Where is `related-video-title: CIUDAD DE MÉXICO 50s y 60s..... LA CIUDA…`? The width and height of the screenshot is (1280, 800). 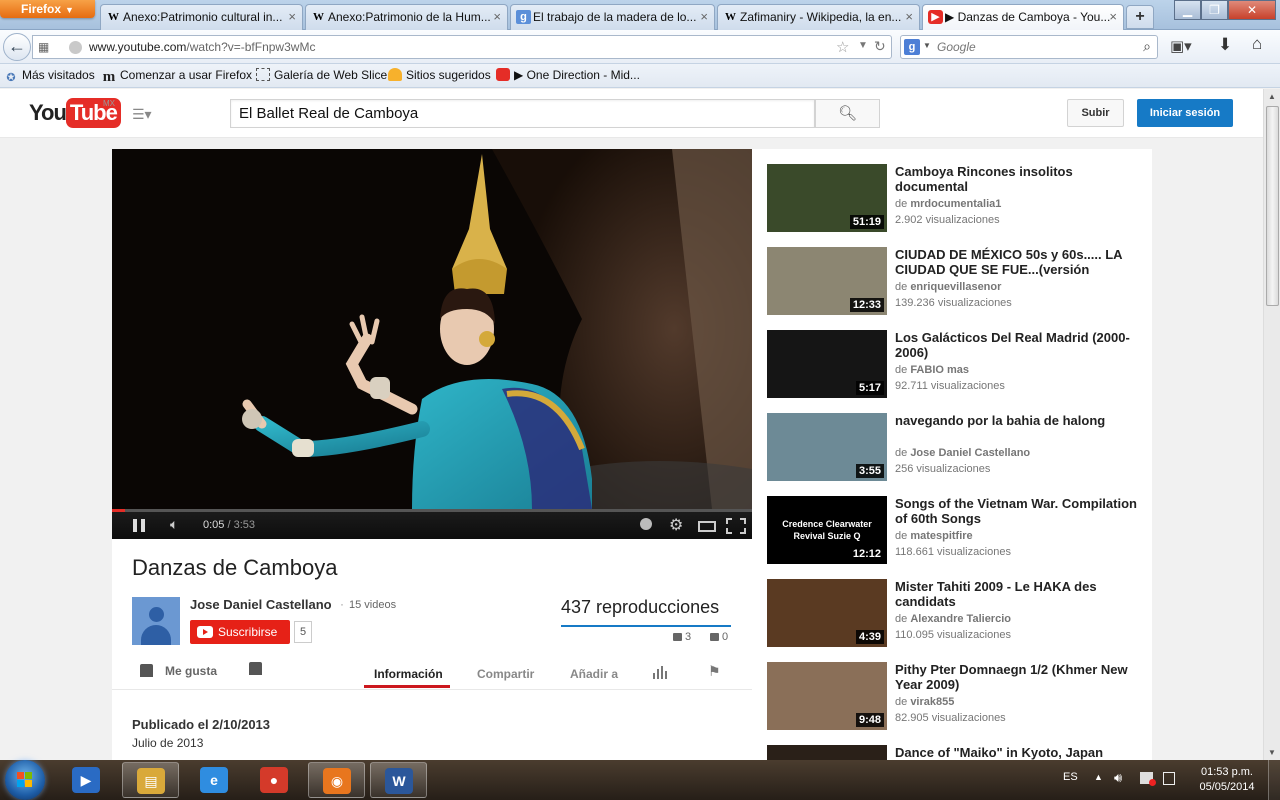
related-video-title: CIUDAD DE MÉXICO 50s y 60s..... LA CIUDA… is located at coordinates (1020, 262).